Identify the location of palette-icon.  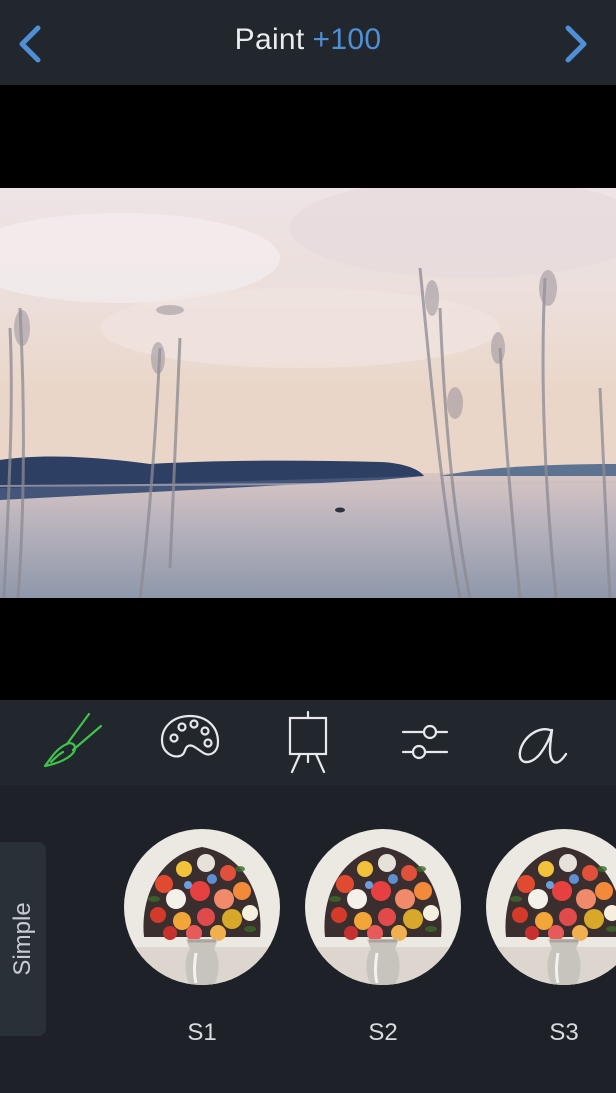
(190, 736).